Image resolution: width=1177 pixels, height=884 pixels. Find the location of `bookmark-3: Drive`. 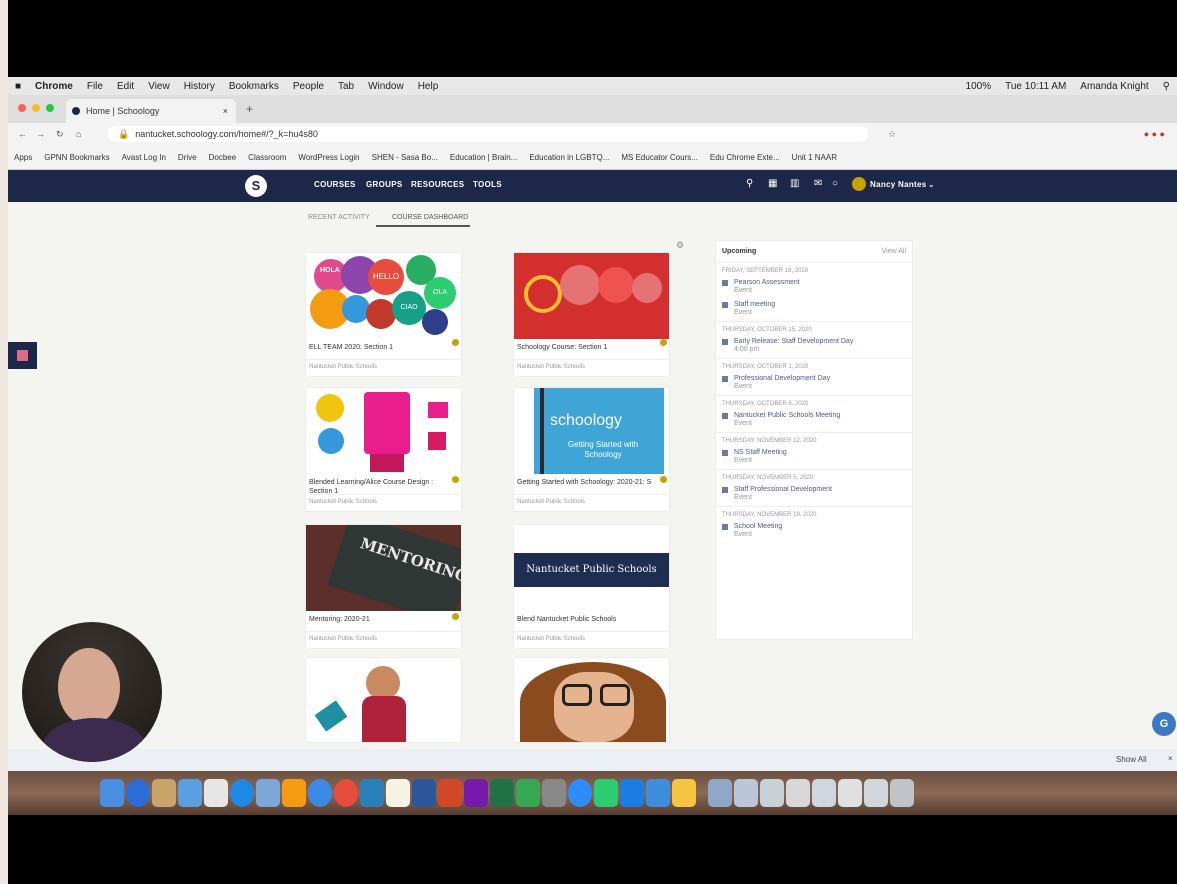

bookmark-3: Drive is located at coordinates (187, 157).